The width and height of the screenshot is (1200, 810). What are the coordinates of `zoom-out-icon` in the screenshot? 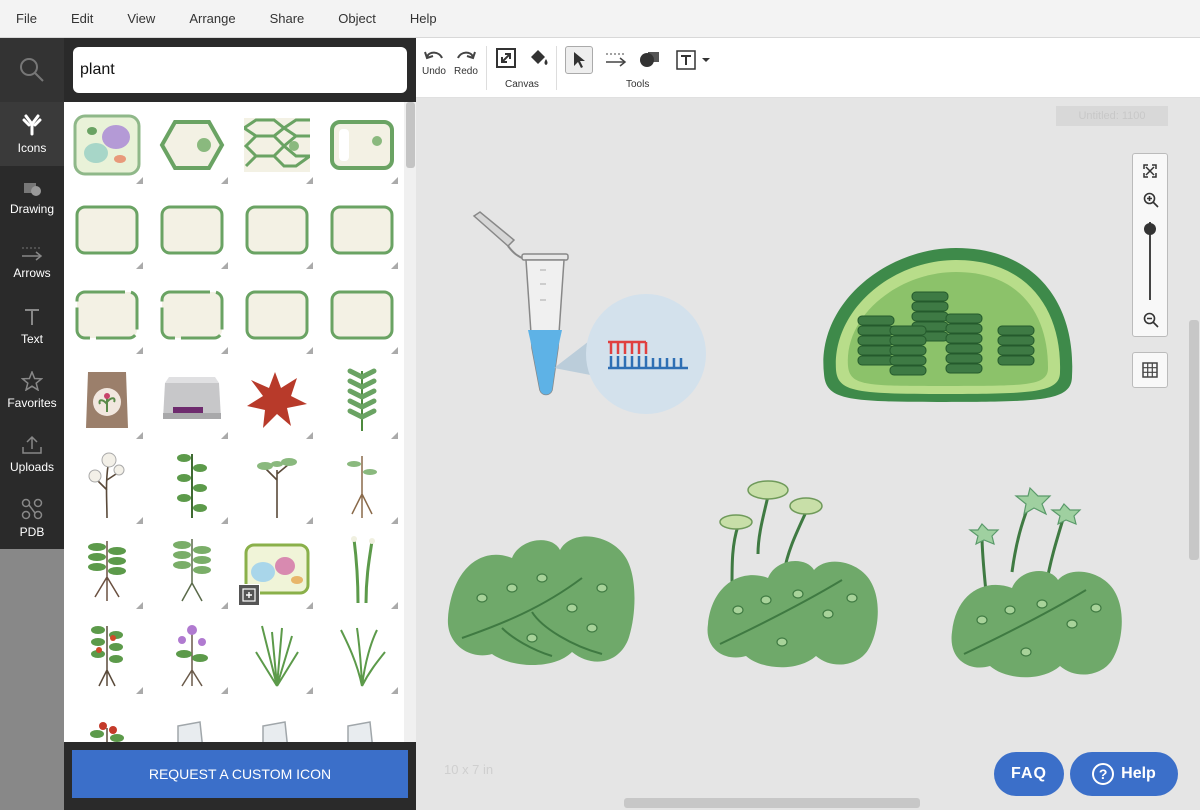 It's located at (1151, 320).